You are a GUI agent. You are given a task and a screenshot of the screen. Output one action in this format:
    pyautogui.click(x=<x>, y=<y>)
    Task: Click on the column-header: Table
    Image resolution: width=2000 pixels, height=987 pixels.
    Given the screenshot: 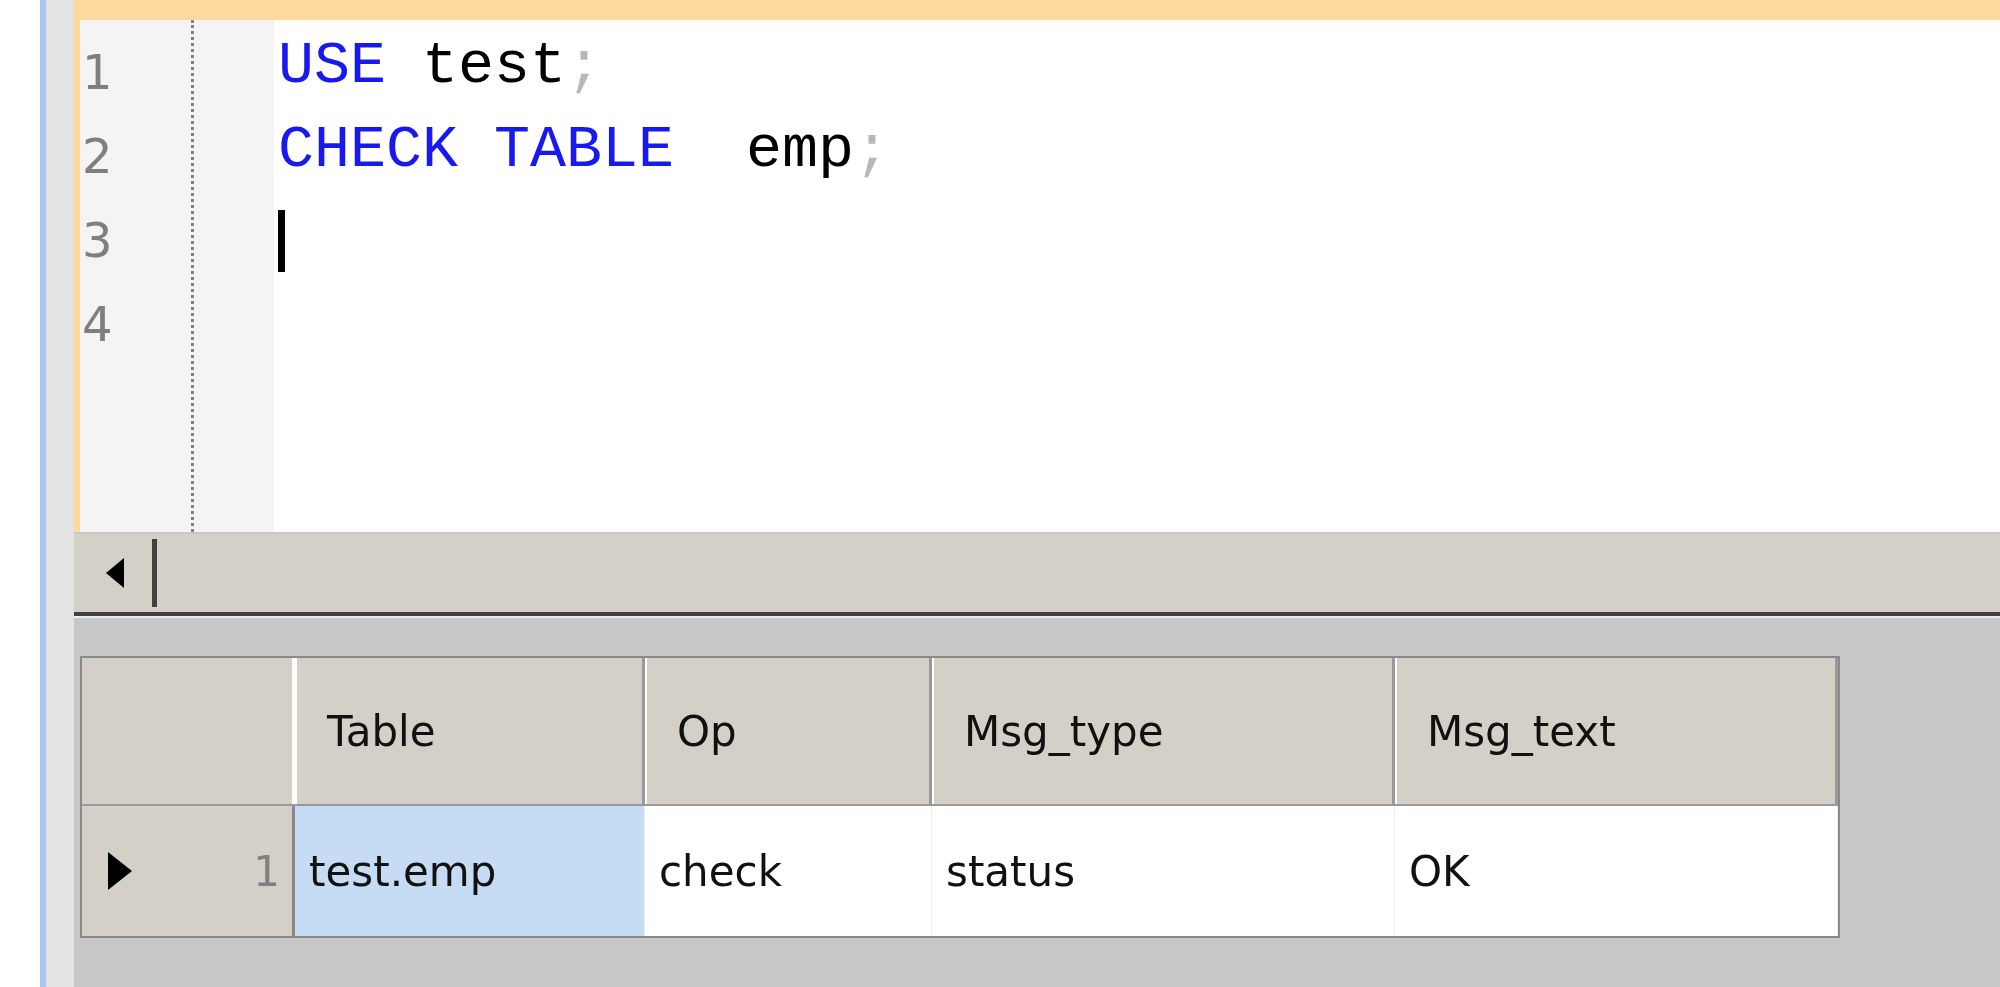 What is the action you would take?
    pyautogui.click(x=470, y=731)
    